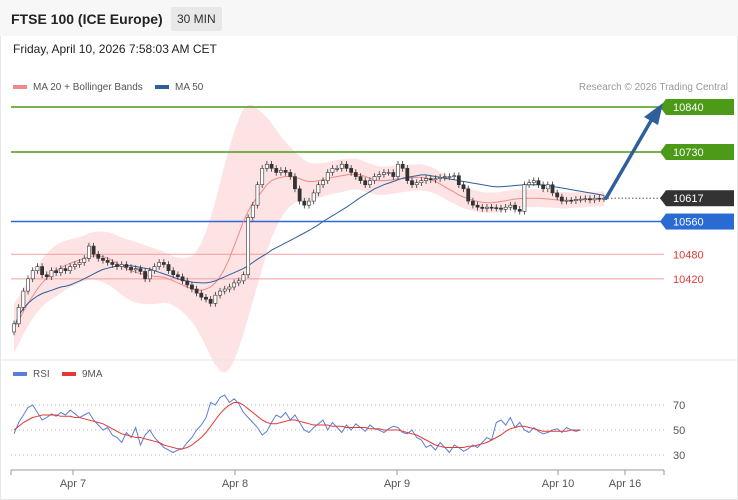 The height and width of the screenshot is (500, 738). Describe the element at coordinates (679, 431) in the screenshot. I see `rsi-tick-50: 50` at that location.